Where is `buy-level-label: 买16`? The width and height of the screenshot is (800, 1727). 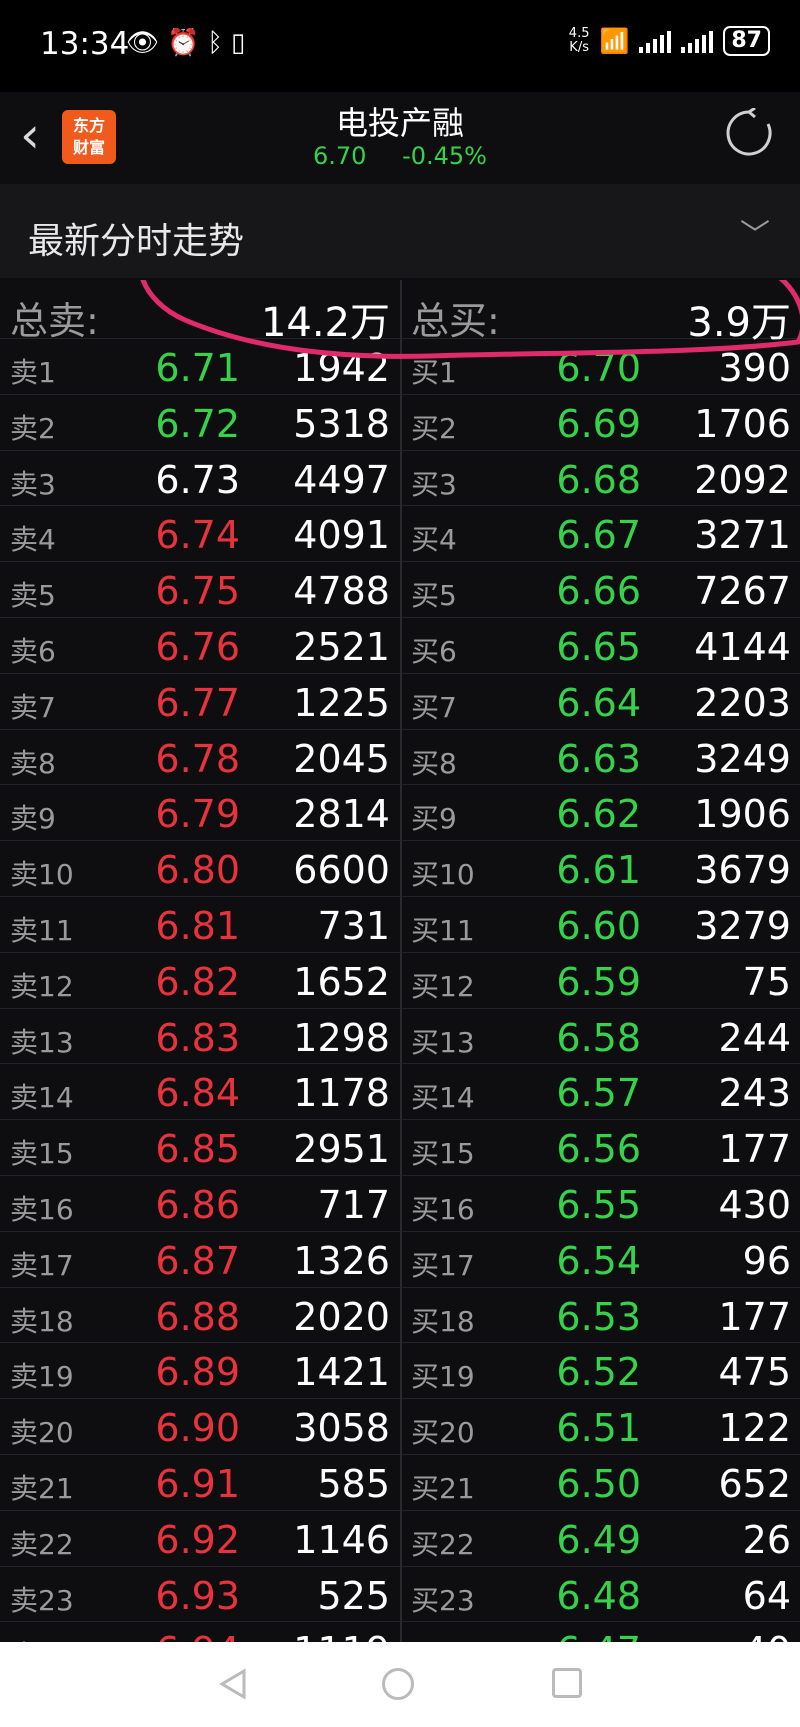
buy-level-label: 买16 is located at coordinates (443, 1209).